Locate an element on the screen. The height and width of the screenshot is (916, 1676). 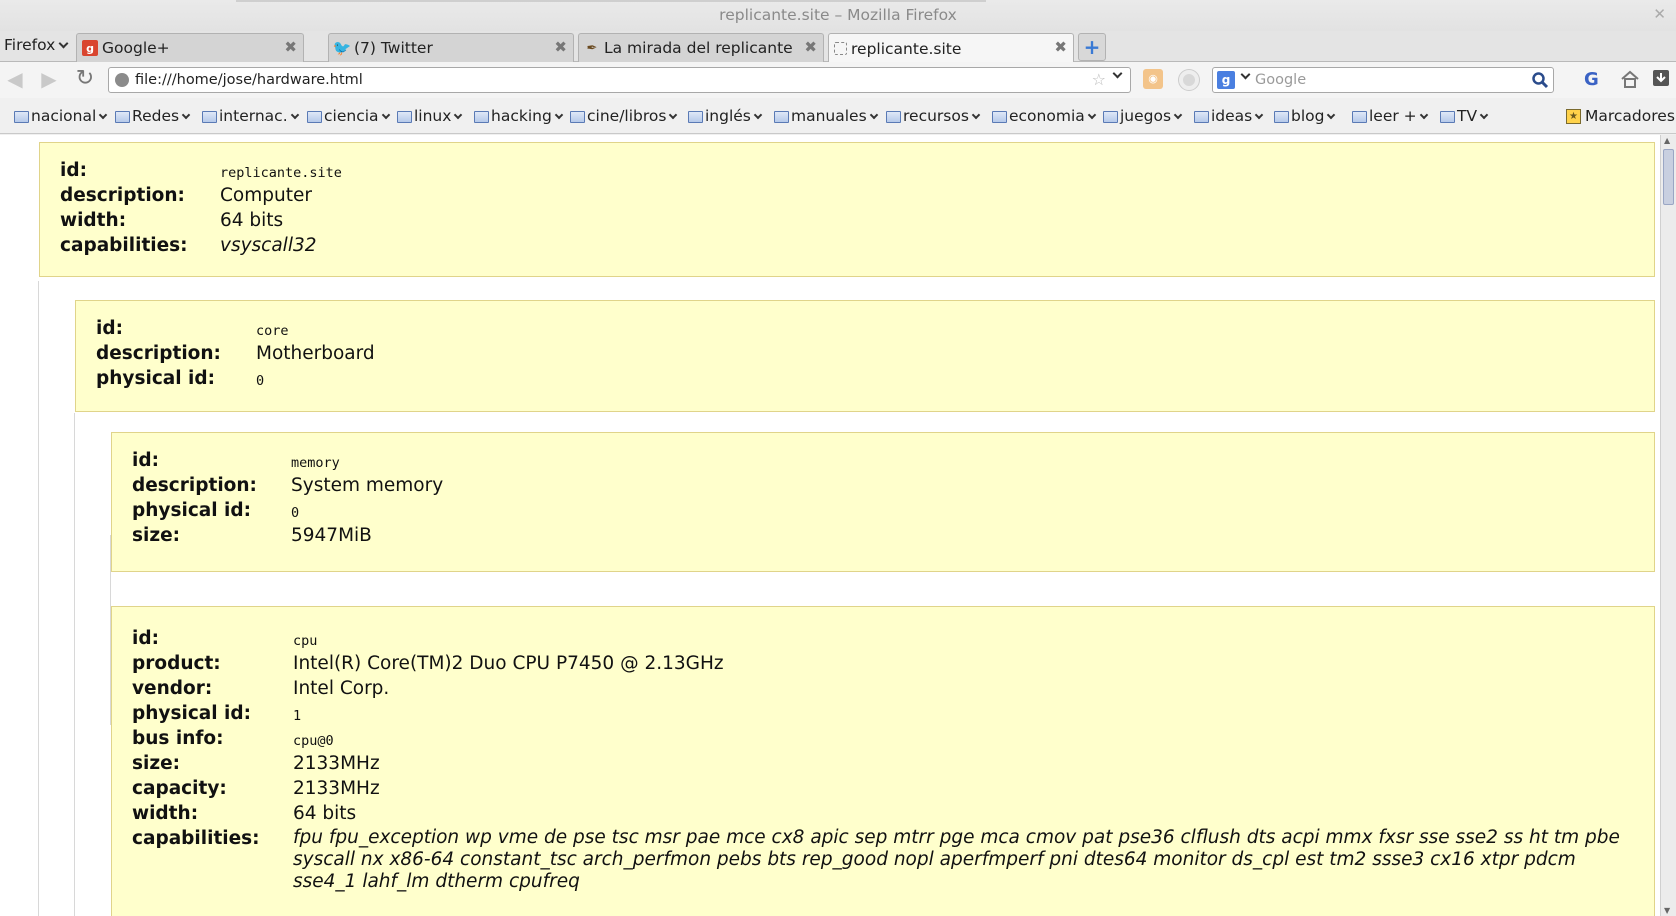
bookmark-folder-label: hacking is located at coordinates (521, 116).